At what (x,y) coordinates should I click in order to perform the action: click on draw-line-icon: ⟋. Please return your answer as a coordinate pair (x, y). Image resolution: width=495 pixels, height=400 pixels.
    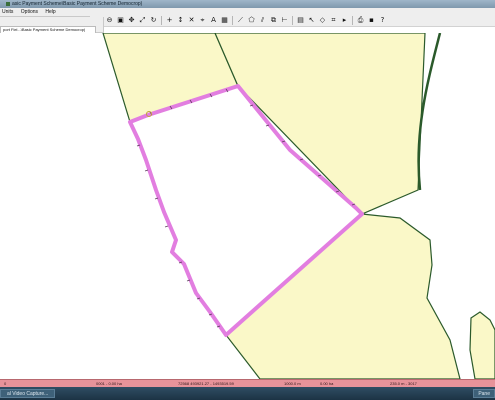
    Looking at the image, I should click on (240, 20).